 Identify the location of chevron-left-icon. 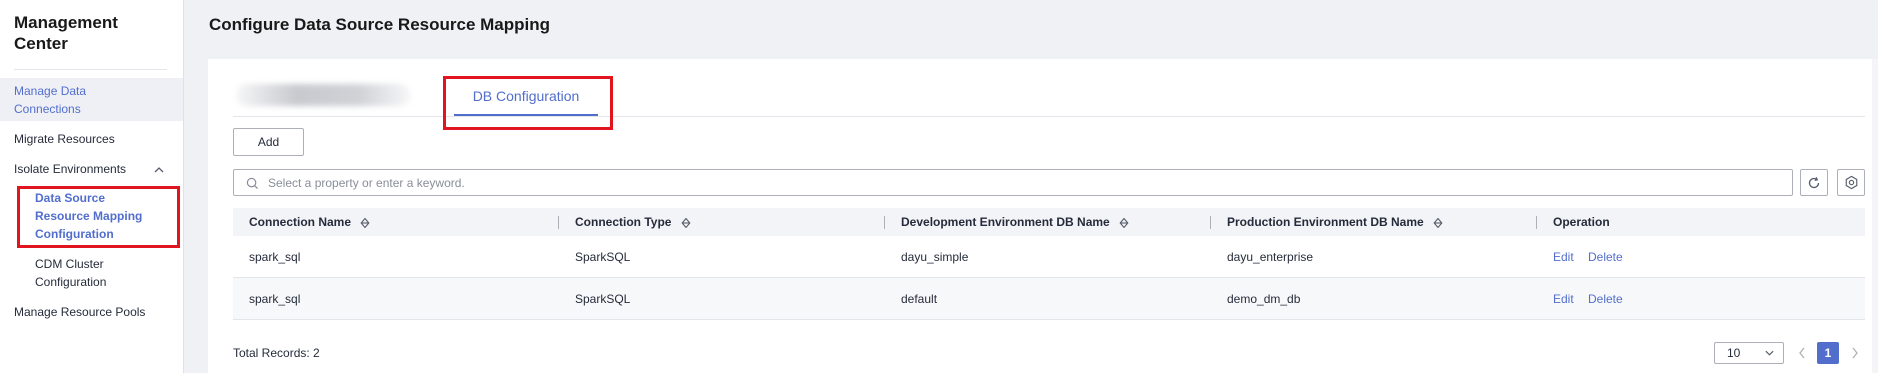
(1802, 353).